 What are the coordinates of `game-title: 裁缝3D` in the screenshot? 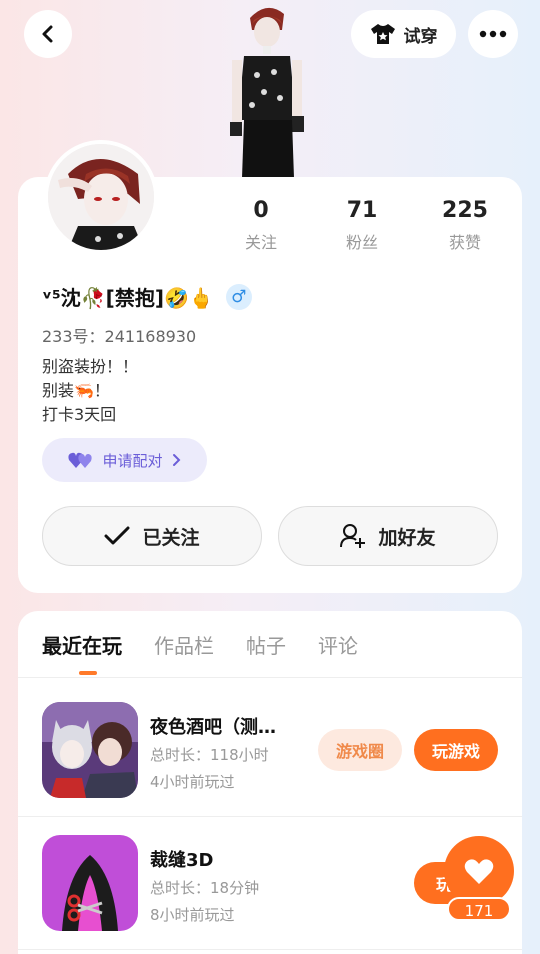 It's located at (181, 859).